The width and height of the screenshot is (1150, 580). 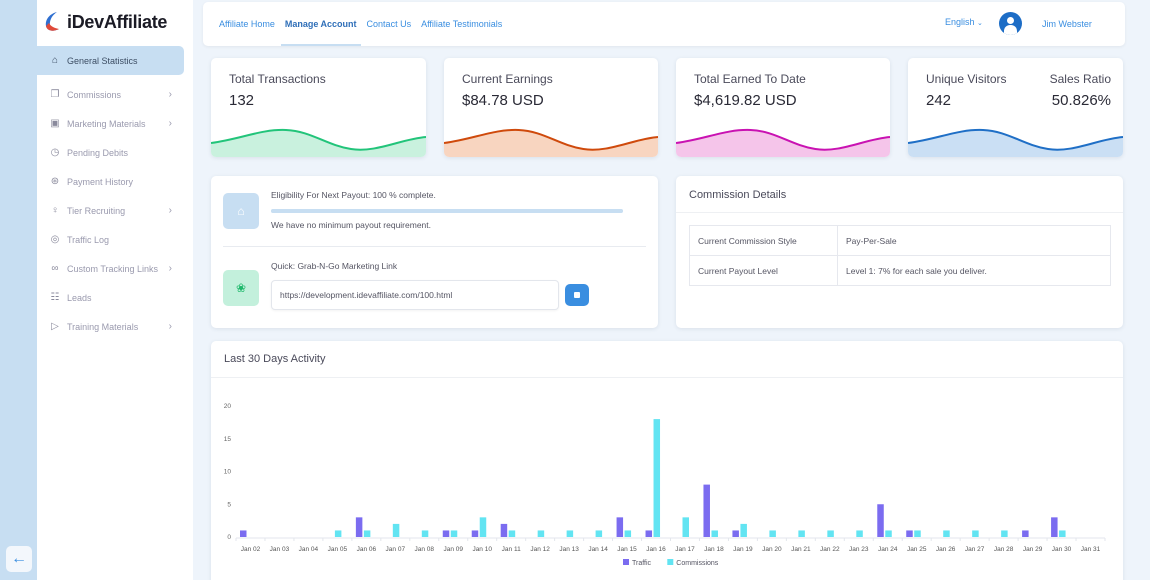 What do you see at coordinates (1004, 549) in the screenshot?
I see `x-tick-label: Jan 28` at bounding box center [1004, 549].